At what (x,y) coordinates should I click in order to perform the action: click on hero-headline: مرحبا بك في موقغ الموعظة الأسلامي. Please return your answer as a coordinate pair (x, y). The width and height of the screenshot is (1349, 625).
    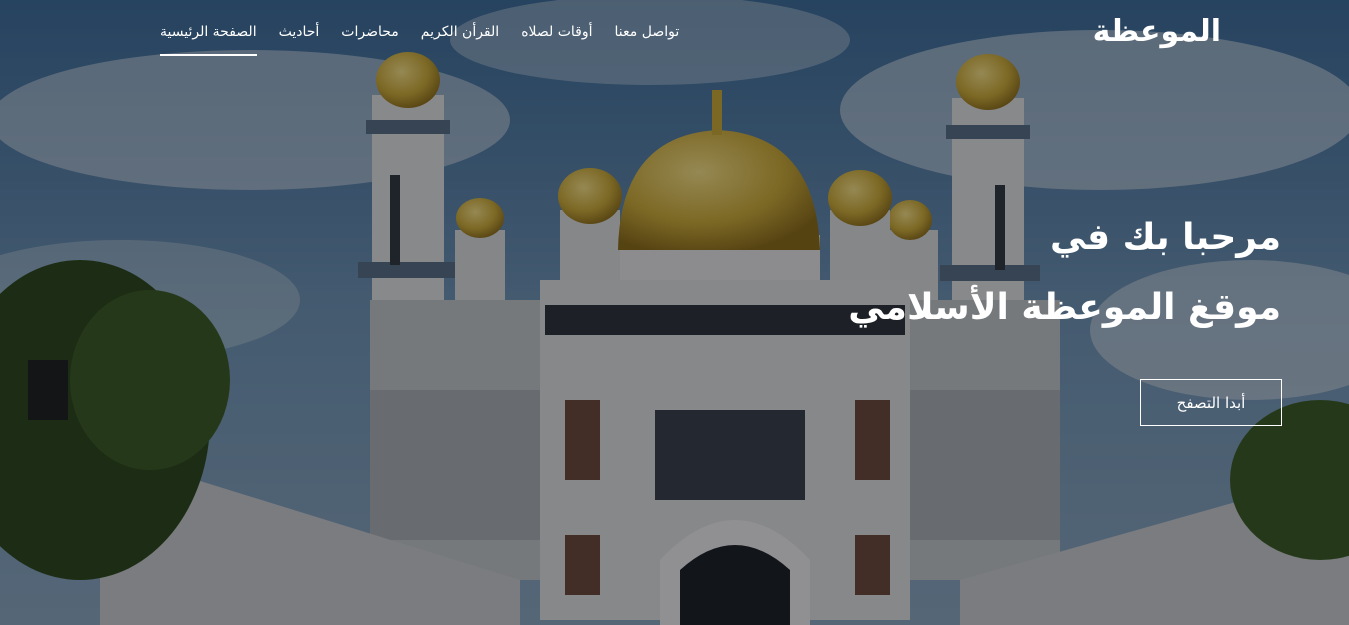
    Looking at the image, I should click on (1064, 273).